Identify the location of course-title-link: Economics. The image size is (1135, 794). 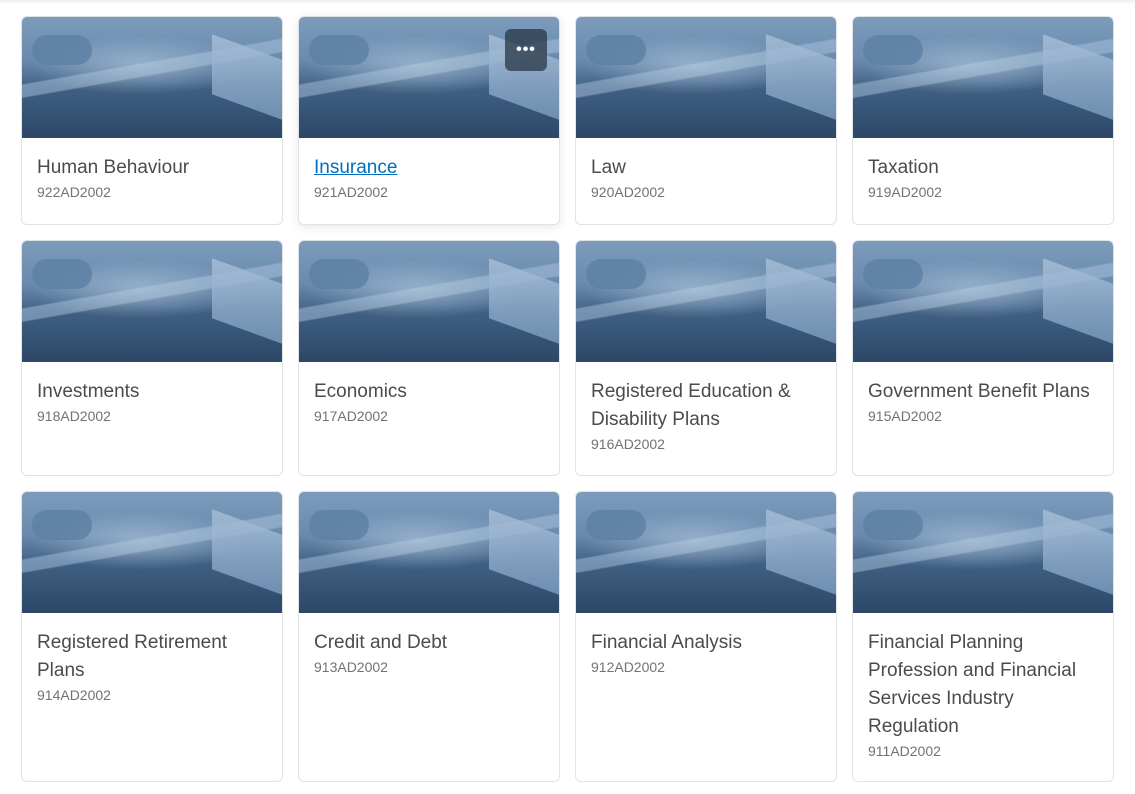
(429, 392).